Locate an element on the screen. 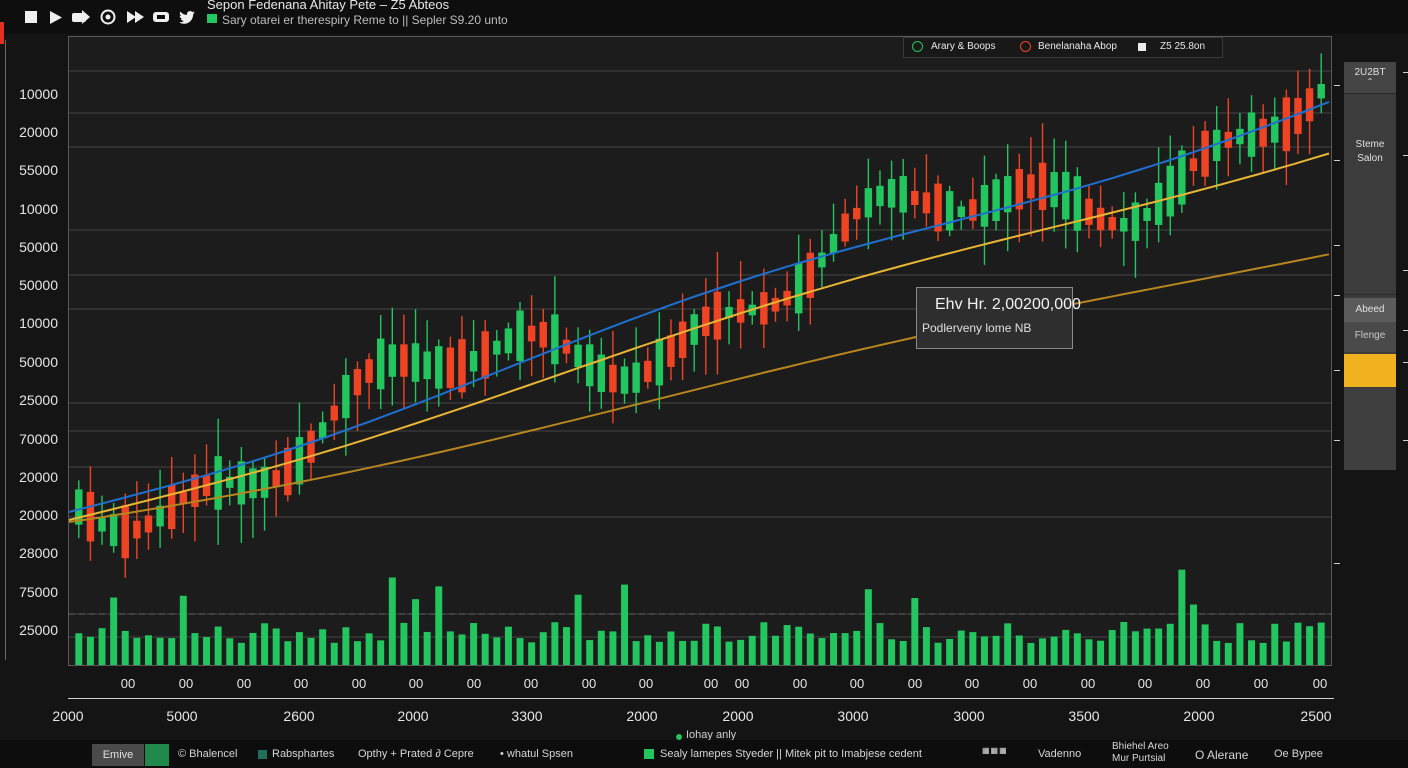 This screenshot has height=768, width=1408. green-toggle-button is located at coordinates (157, 755).